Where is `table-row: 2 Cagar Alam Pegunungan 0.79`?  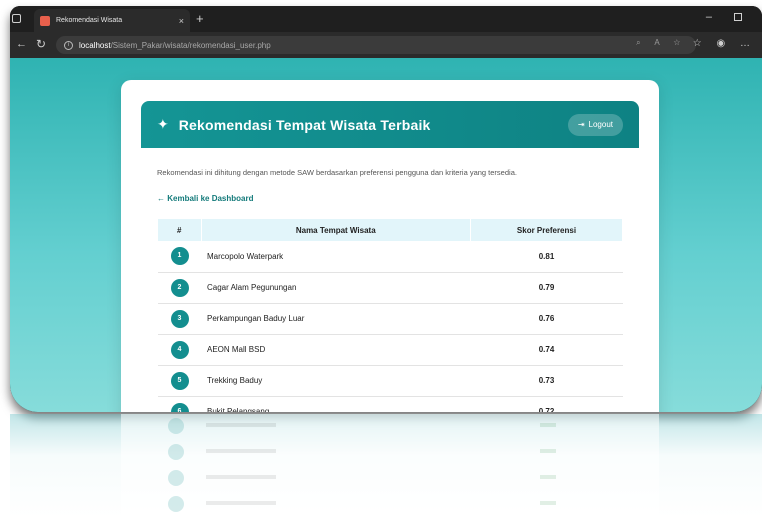
table-row: 2 Cagar Alam Pegunungan 0.79 is located at coordinates (390, 288).